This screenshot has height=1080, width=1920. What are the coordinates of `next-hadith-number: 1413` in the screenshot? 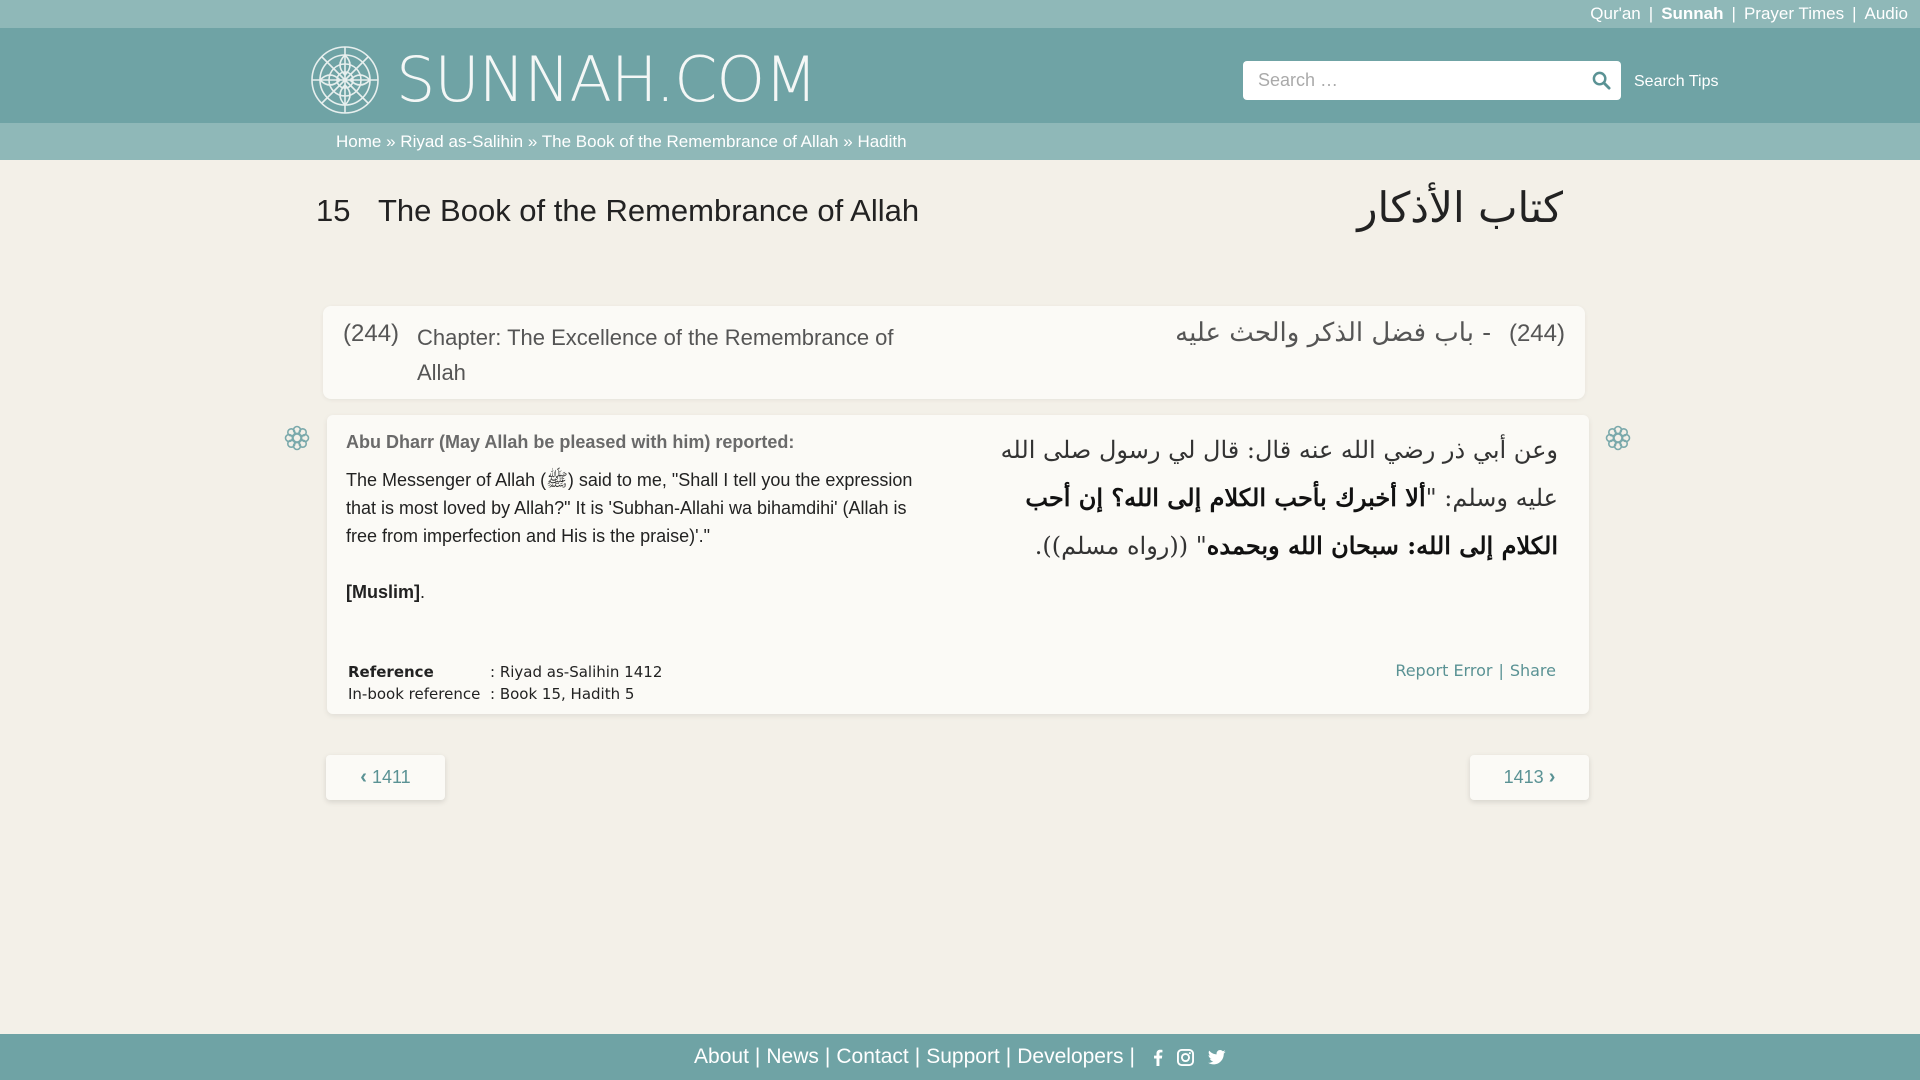 It's located at (1523, 777).